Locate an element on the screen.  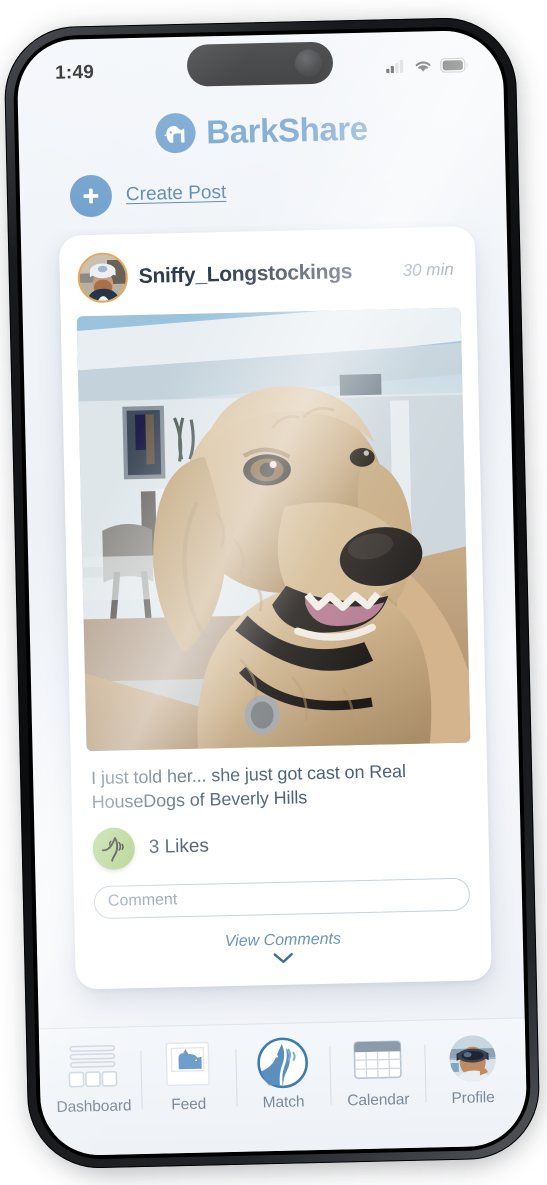
dog-head-logo-icon is located at coordinates (175, 133).